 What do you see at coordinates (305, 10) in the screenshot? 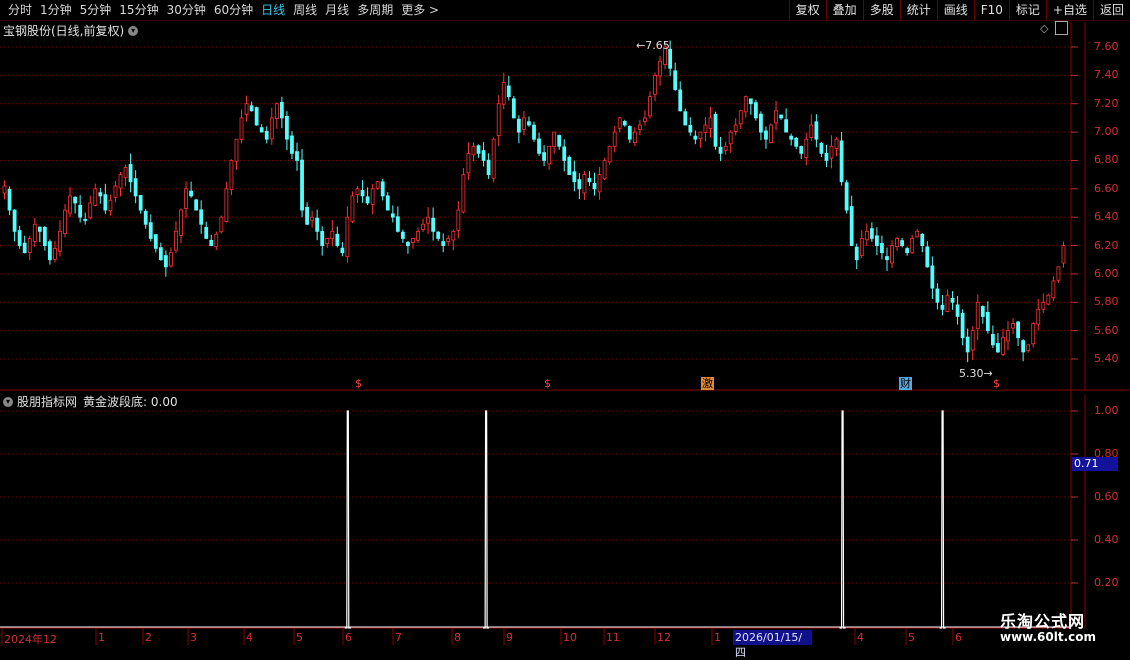
I see `period-tab-7: 周线` at bounding box center [305, 10].